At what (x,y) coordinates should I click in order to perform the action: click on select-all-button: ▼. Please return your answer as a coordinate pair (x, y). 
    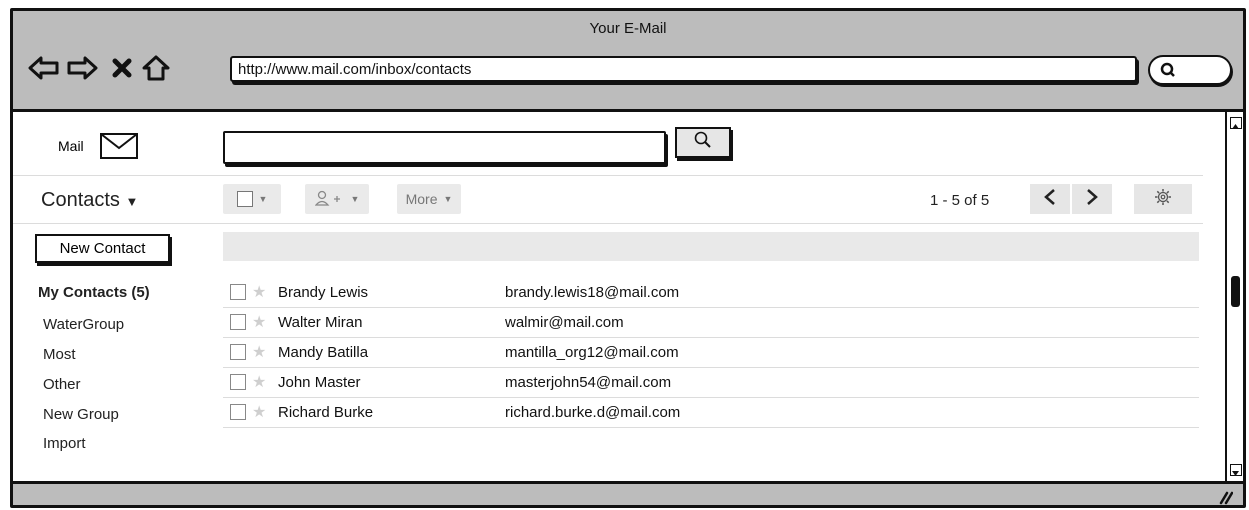
    Looking at the image, I should click on (252, 199).